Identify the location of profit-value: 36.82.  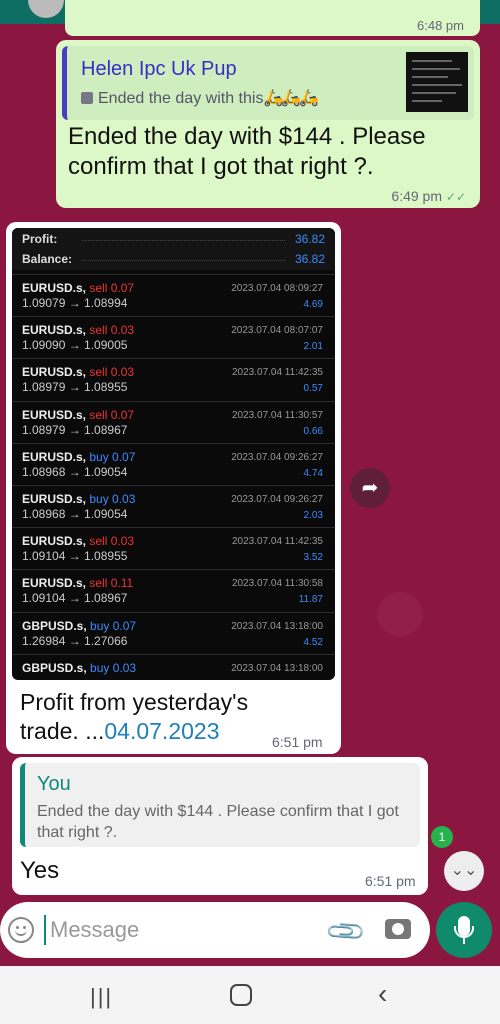
(309, 239).